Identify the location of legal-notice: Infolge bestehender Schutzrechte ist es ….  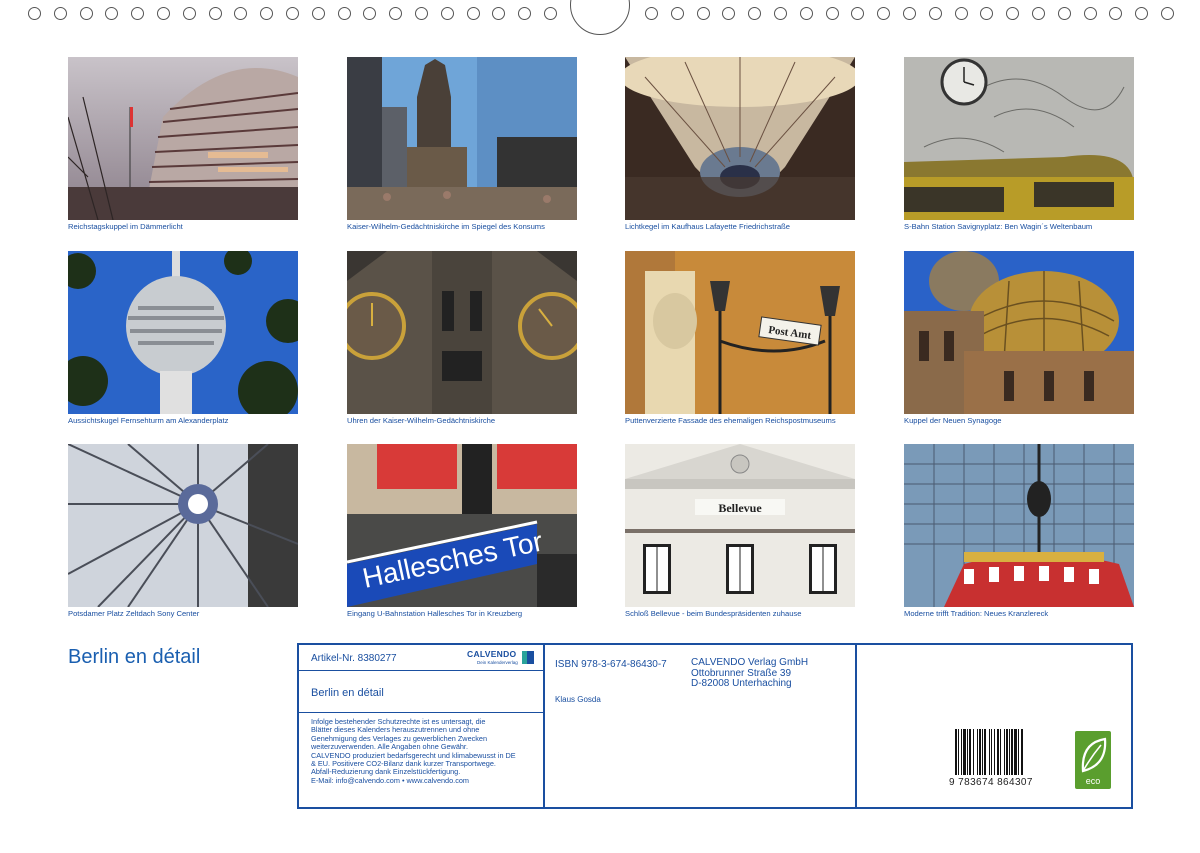
(426, 751).